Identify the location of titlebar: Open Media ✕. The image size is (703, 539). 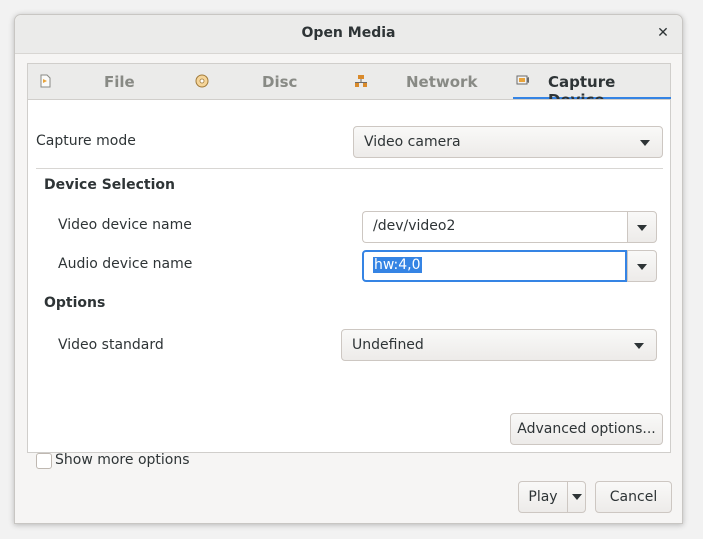
(348, 34).